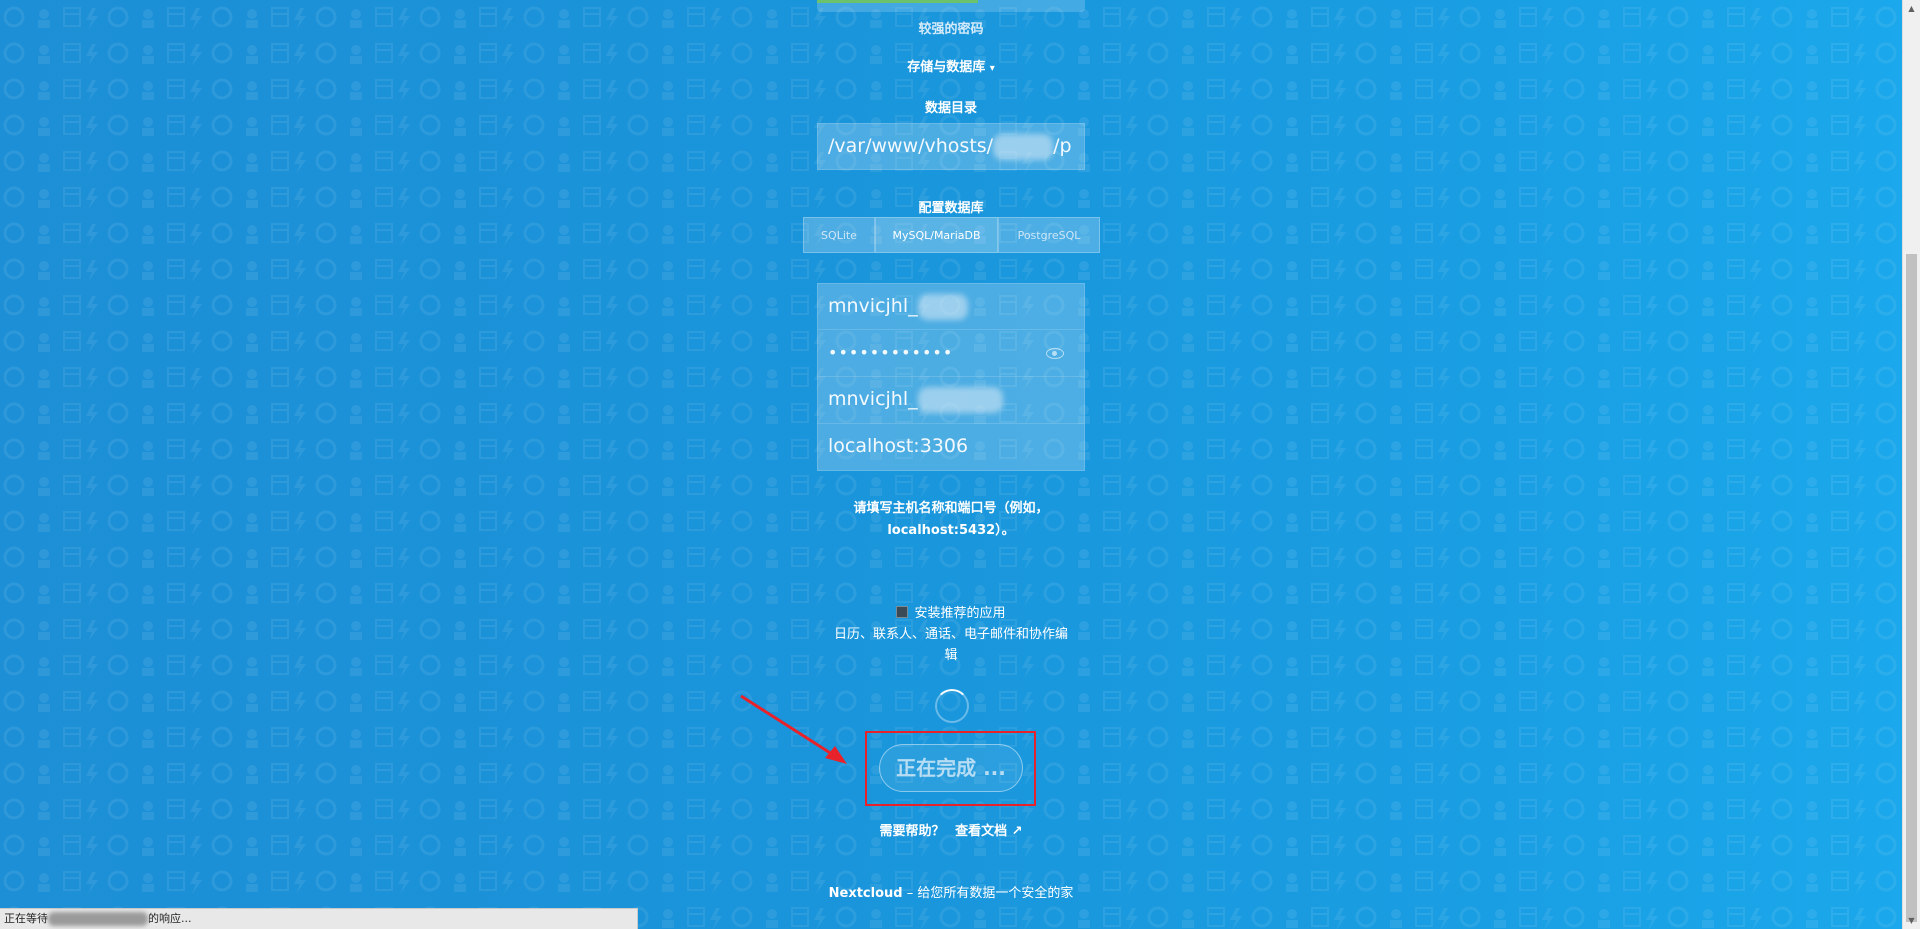 Image resolution: width=1920 pixels, height=929 pixels. Describe the element at coordinates (1049, 235) in the screenshot. I see `db-option-postgresql: PostgreSQL` at that location.